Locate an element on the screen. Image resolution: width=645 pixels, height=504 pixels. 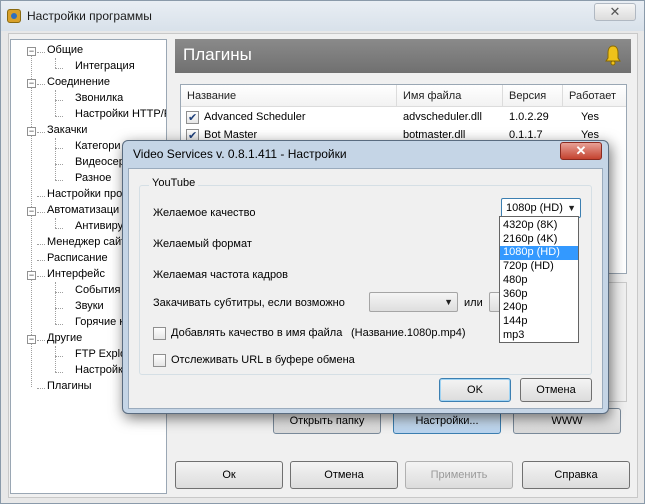
window-close-button: ✕ is located at coordinates (615, 12).